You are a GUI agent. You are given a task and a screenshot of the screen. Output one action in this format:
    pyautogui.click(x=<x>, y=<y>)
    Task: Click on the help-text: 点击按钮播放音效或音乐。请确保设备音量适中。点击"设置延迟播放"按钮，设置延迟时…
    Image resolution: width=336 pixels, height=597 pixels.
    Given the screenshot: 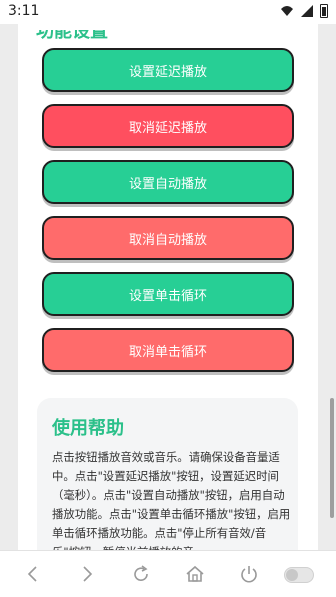 What is the action you would take?
    pyautogui.click(x=171, y=500)
    